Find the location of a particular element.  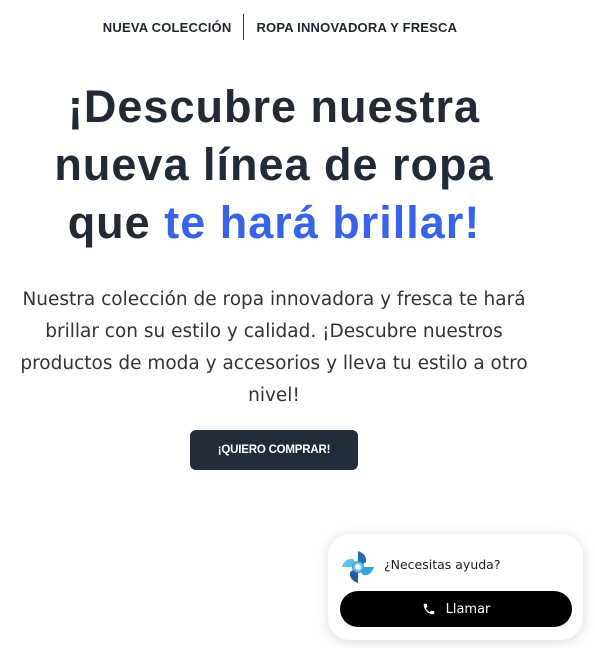

announcement-innovative-clothing: ROPA INNOVADORA Y FRESCA is located at coordinates (357, 27).